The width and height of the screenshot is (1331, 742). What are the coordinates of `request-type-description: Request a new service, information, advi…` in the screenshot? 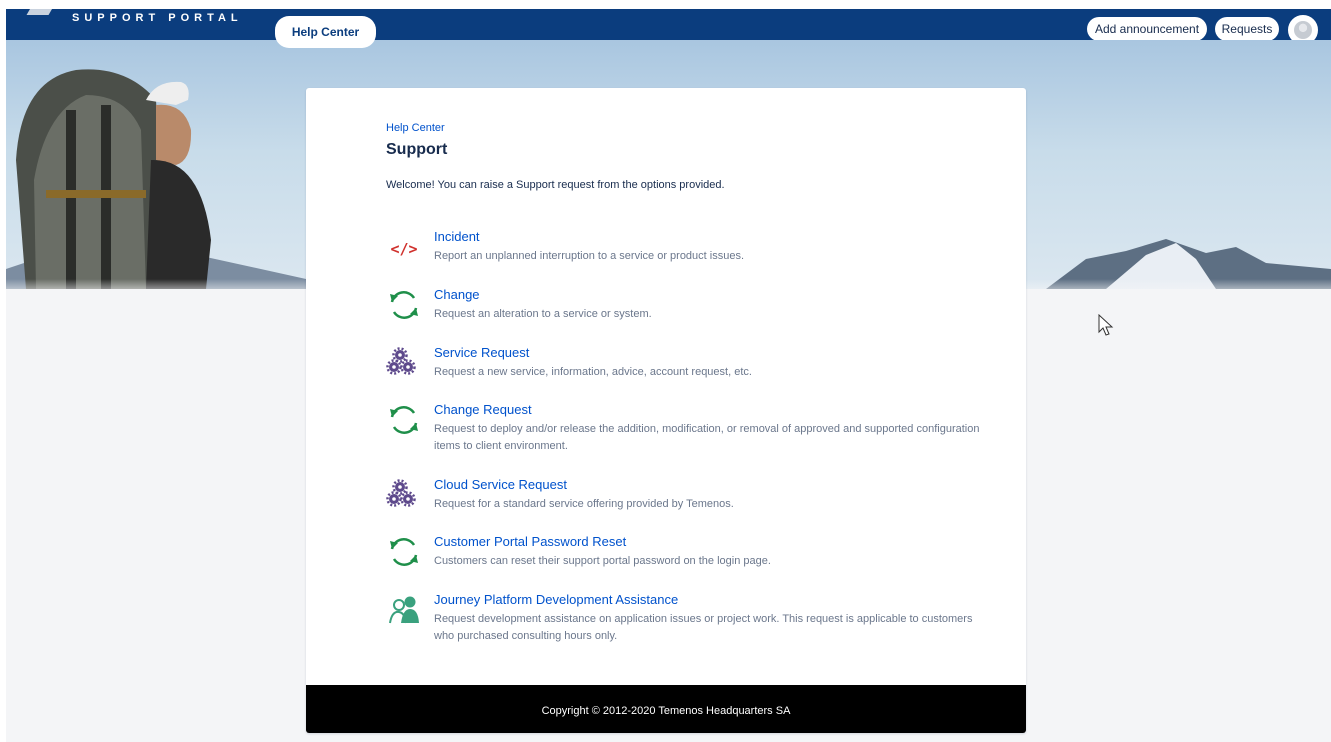 It's located at (593, 372).